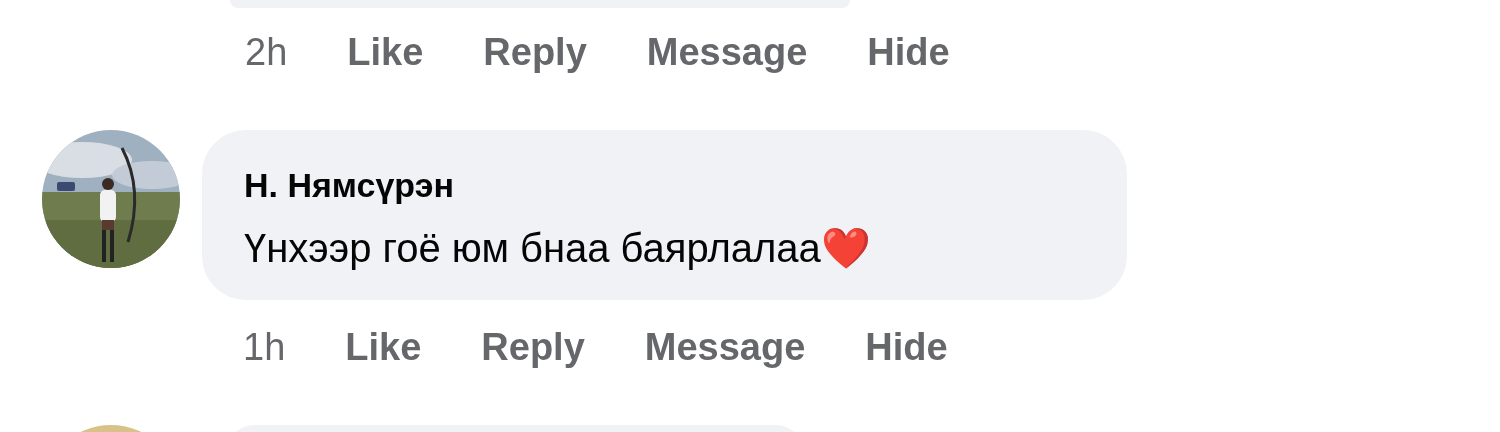  What do you see at coordinates (558, 248) in the screenshot?
I see `comment-text: Үнхээр гоё юм бнаа баярлалаа❤` at bounding box center [558, 248].